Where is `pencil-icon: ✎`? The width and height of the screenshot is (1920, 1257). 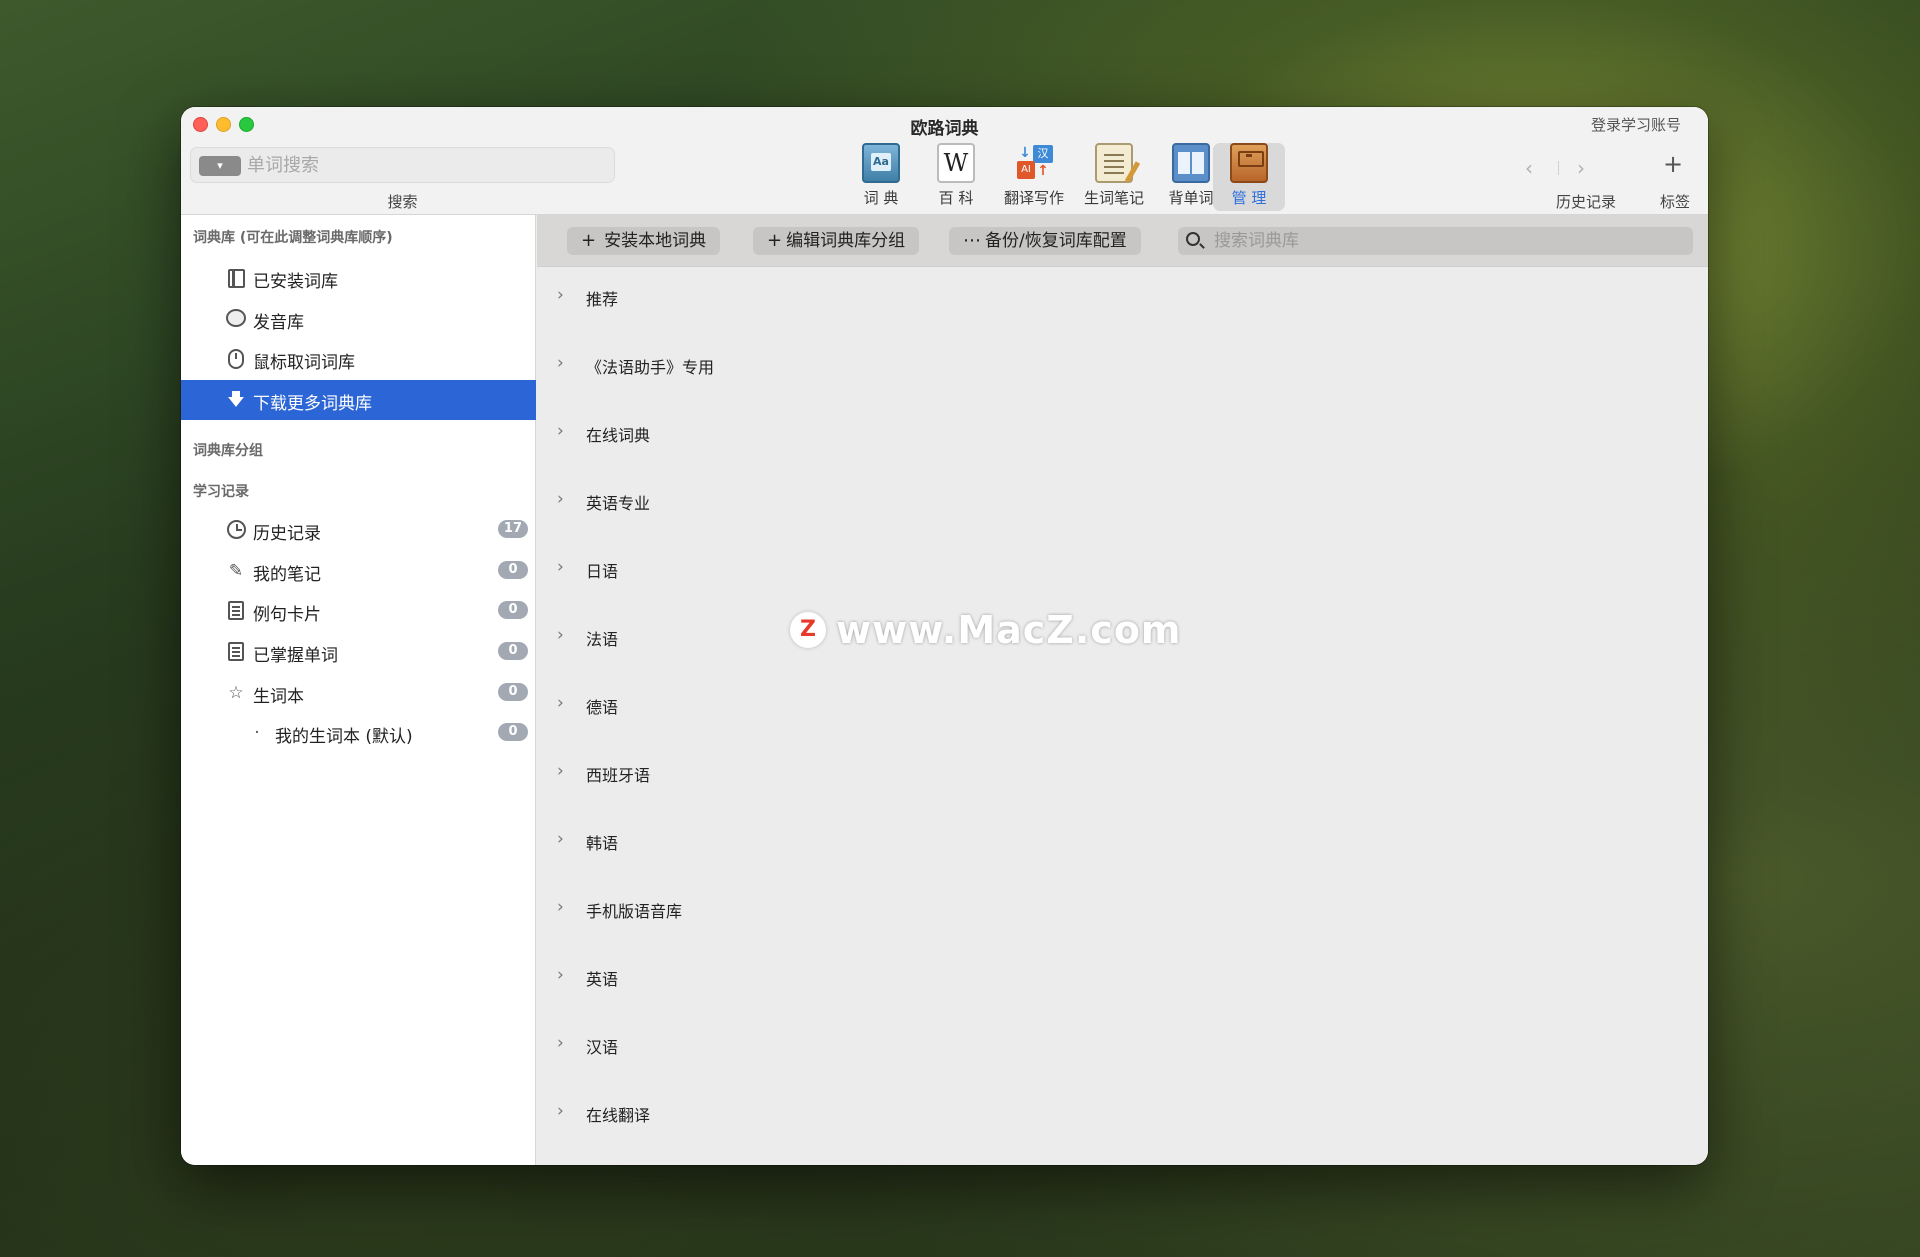 pencil-icon: ✎ is located at coordinates (236, 571).